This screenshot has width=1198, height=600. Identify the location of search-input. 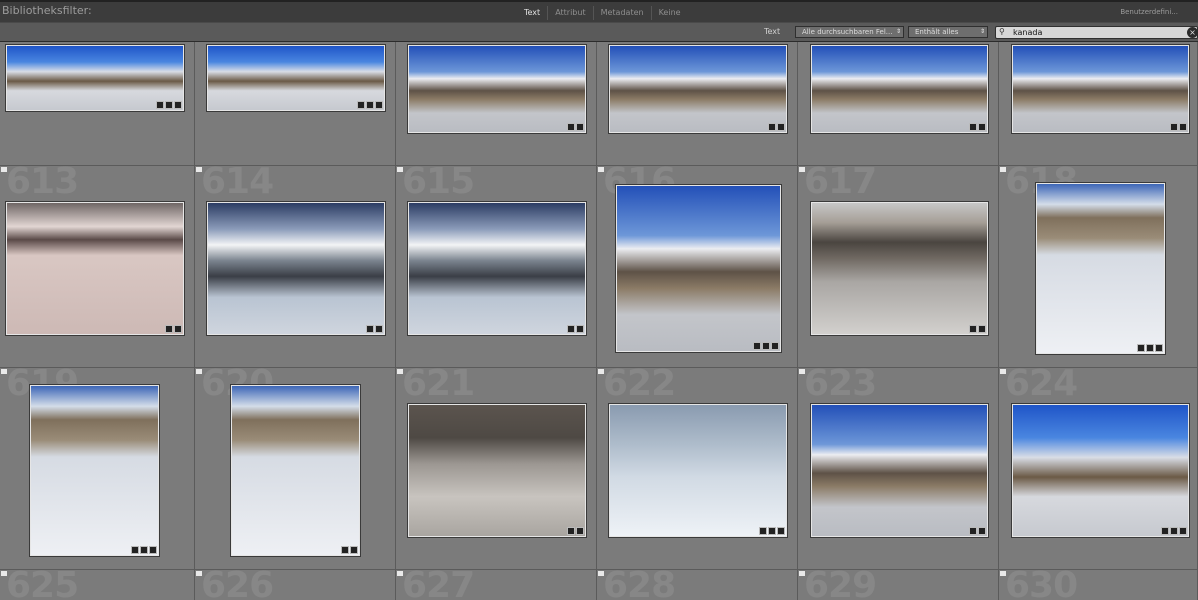
(1098, 32).